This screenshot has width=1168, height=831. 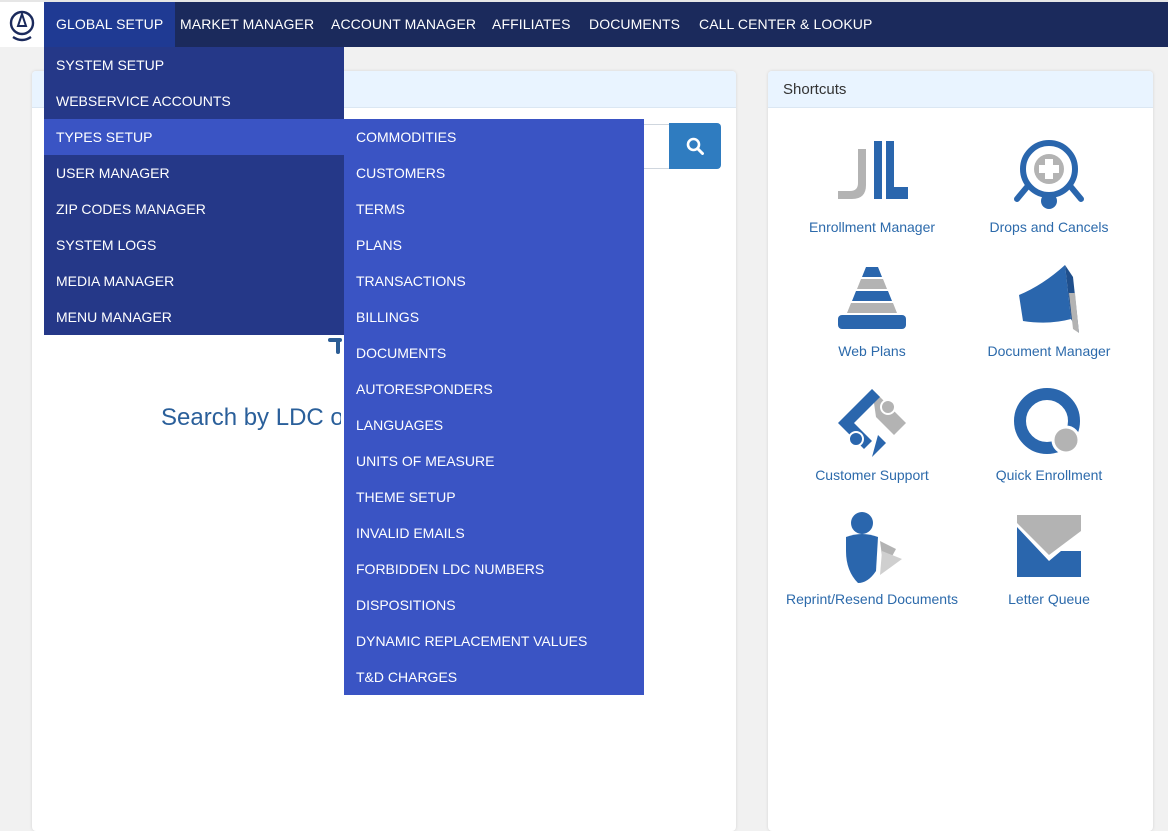 What do you see at coordinates (873, 170) in the screenshot?
I see `enrollment-manager-icon` at bounding box center [873, 170].